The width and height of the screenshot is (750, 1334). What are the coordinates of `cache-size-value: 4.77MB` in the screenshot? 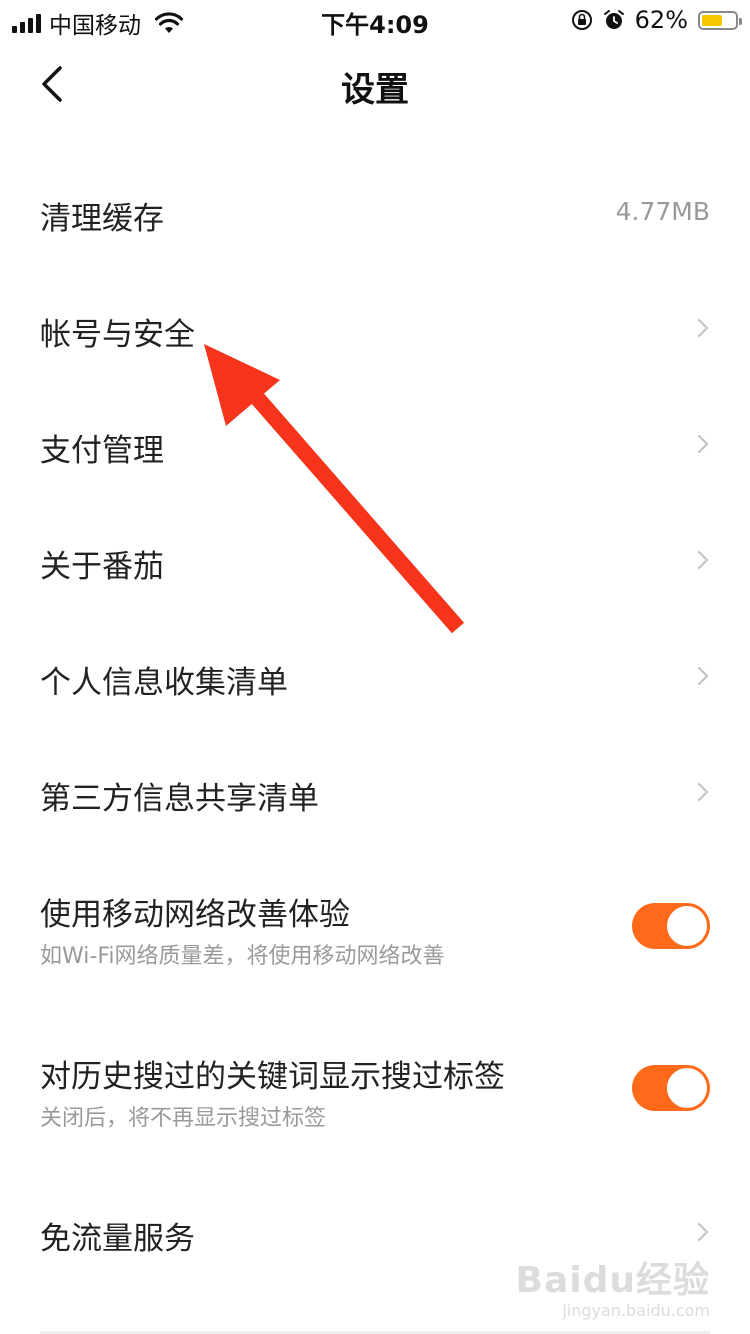 It's located at (662, 211).